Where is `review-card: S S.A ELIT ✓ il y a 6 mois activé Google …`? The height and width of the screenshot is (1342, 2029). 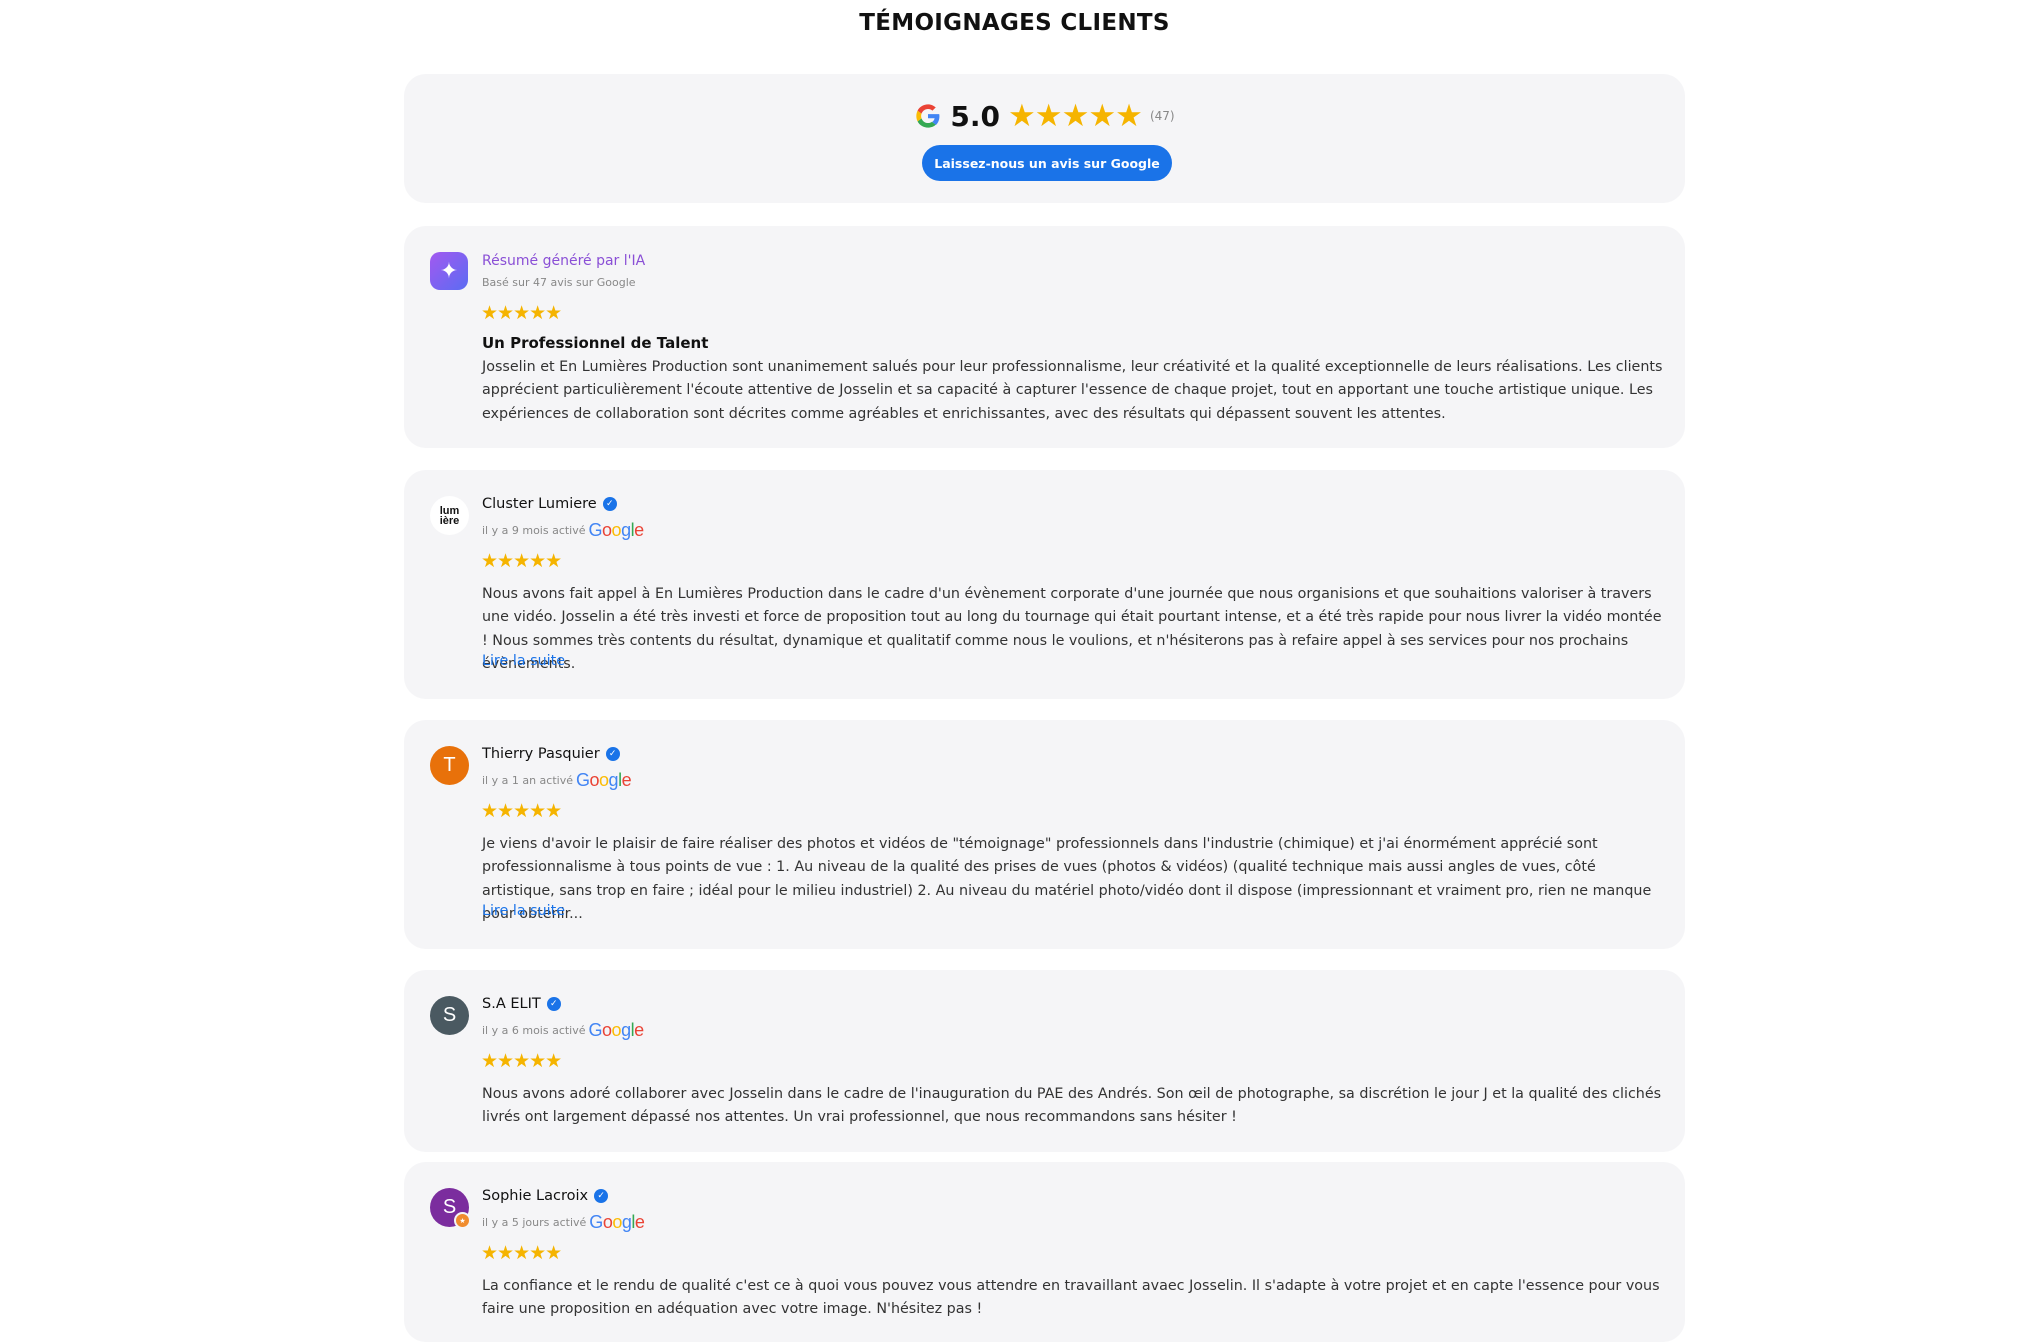
review-card: S S.A ELIT ✓ il y a 6 mois activé Google … is located at coordinates (1044, 1061).